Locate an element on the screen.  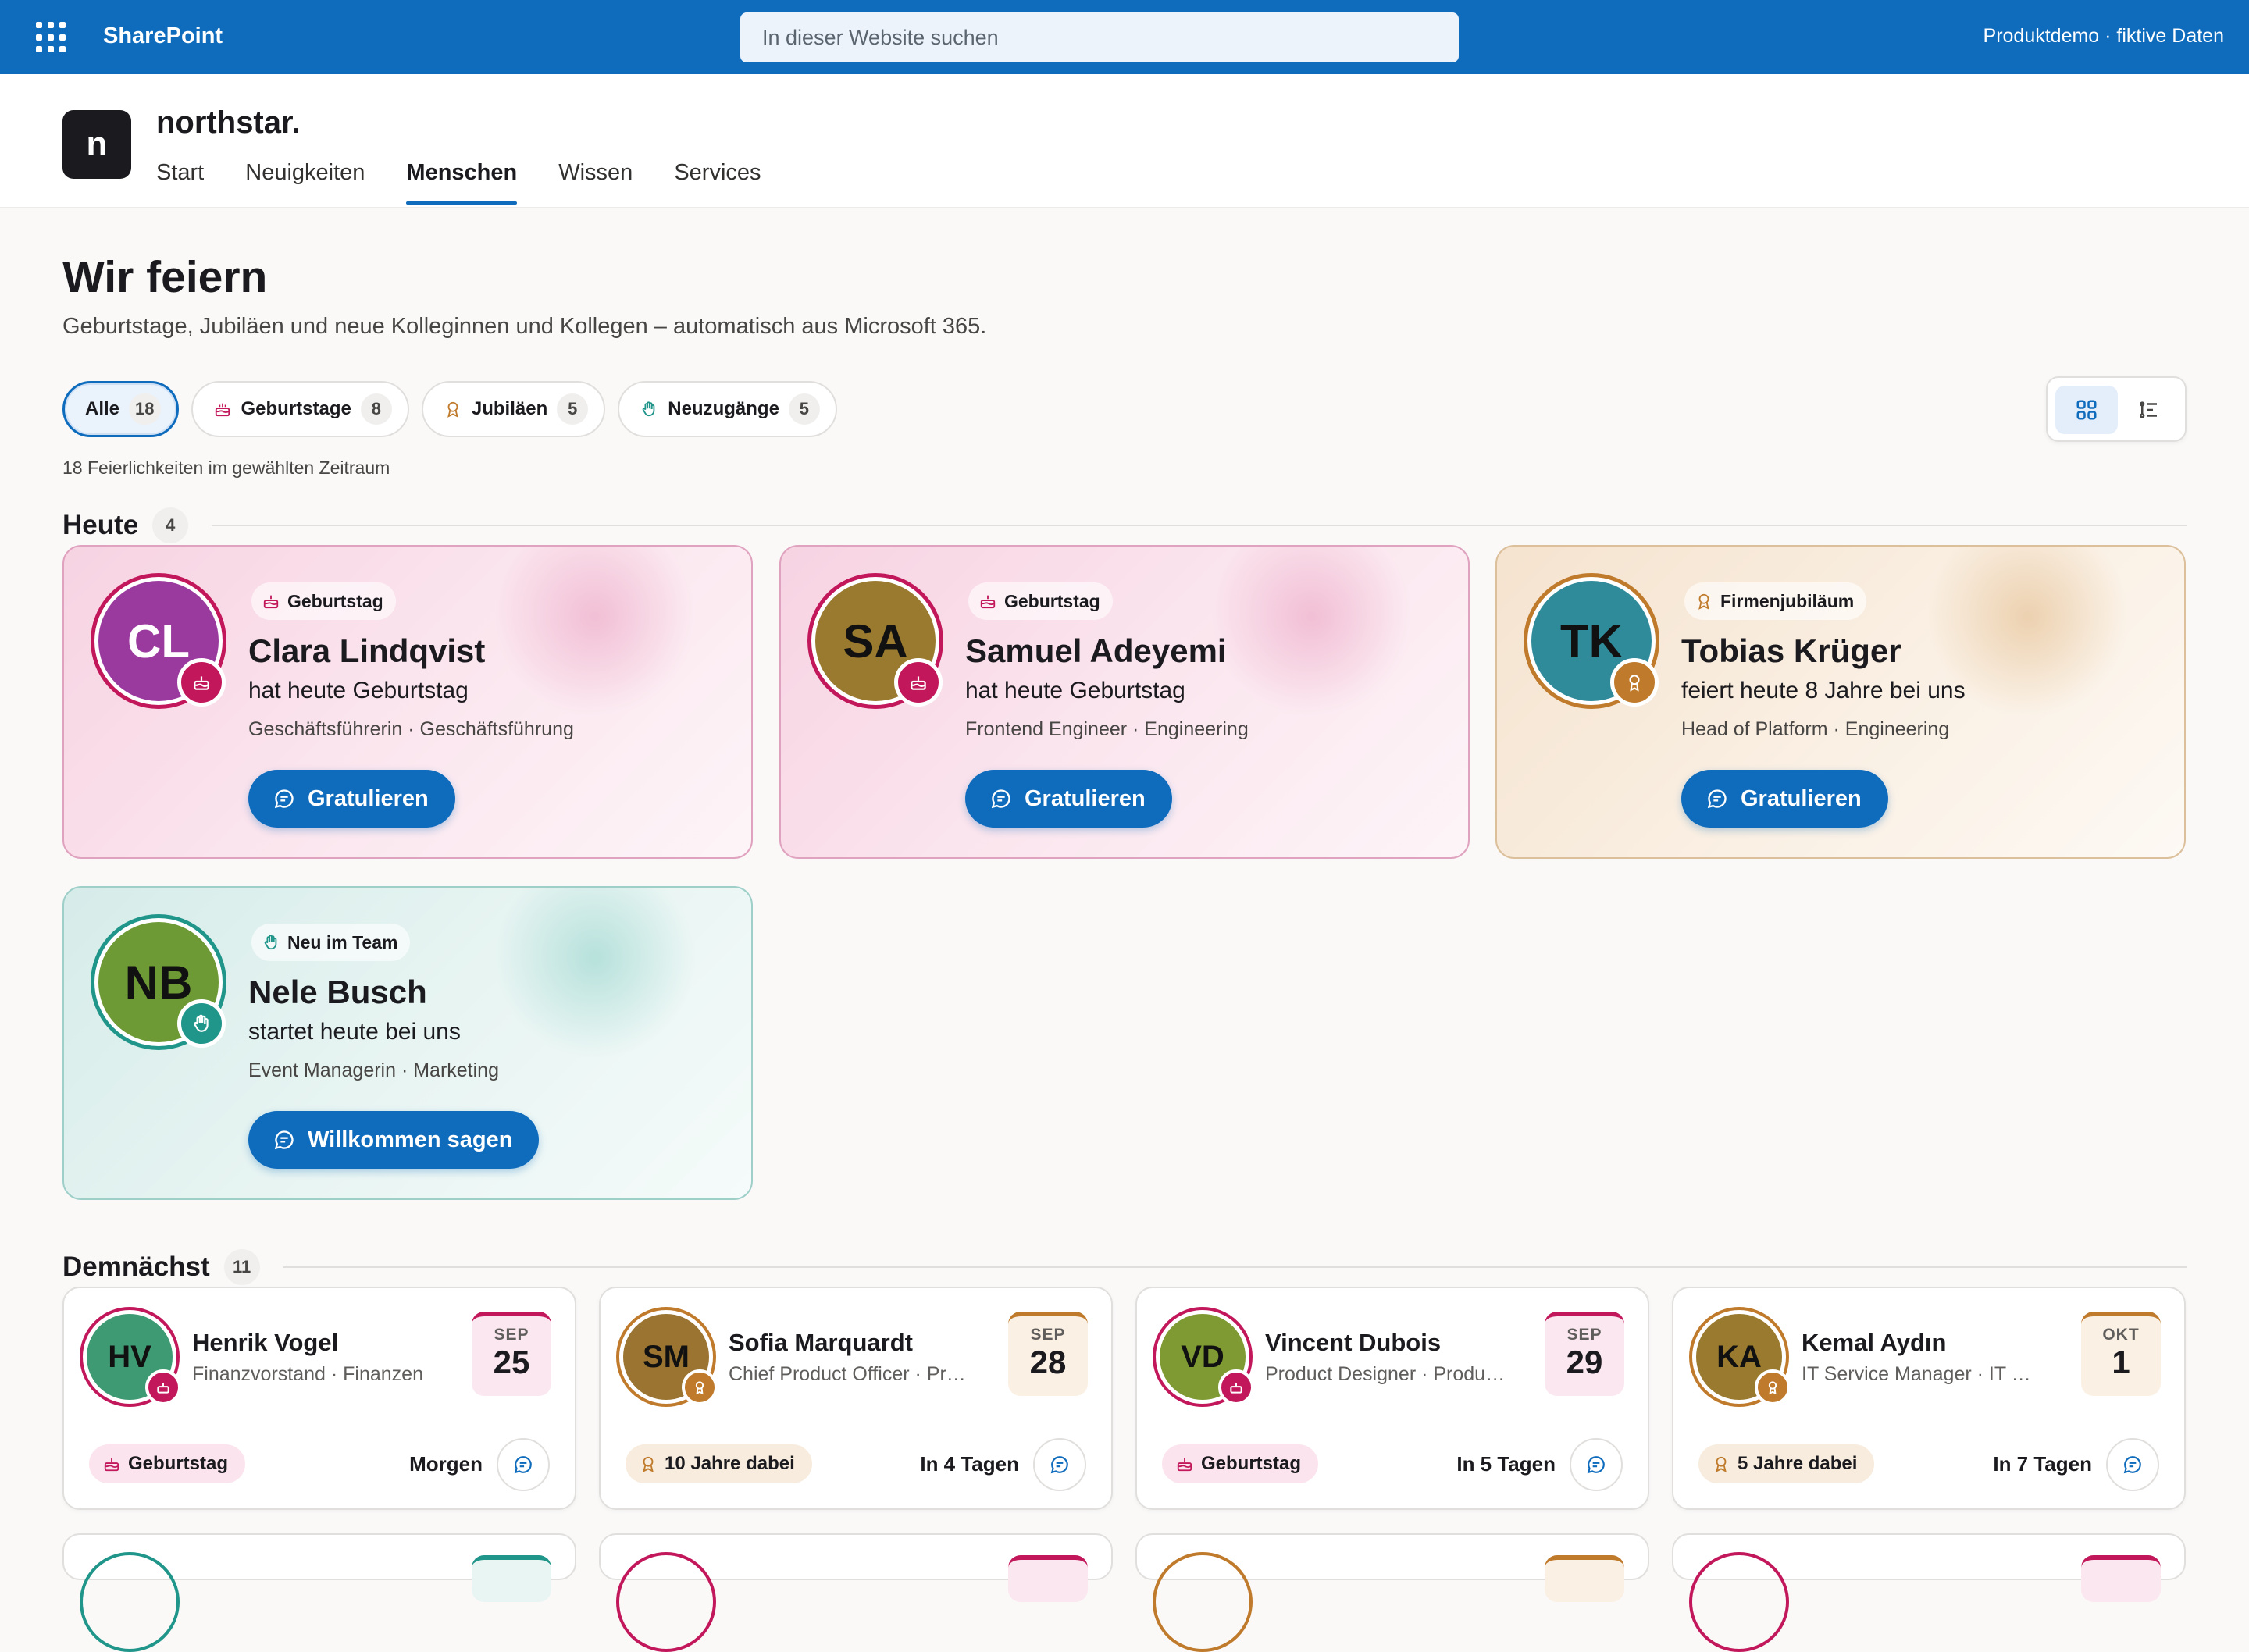
tag-label: 10 Jahre dabei is located at coordinates (730, 1463).